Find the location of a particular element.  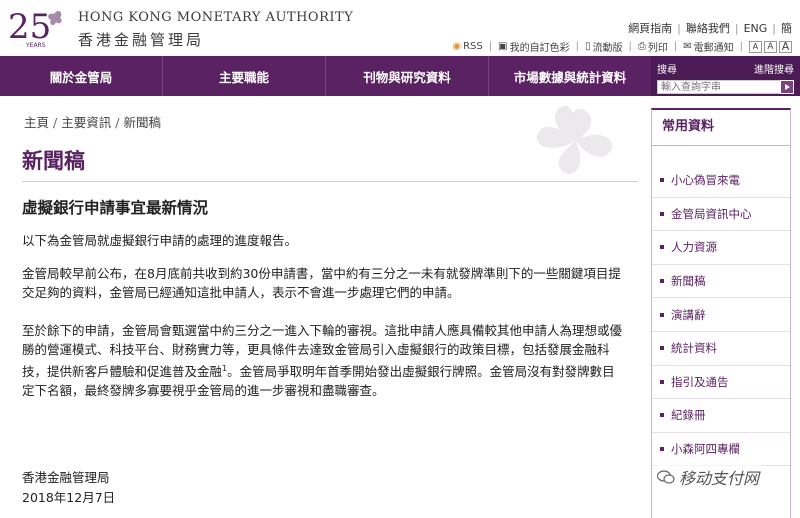

signature-org: 香港金融管理局 is located at coordinates (66, 477).